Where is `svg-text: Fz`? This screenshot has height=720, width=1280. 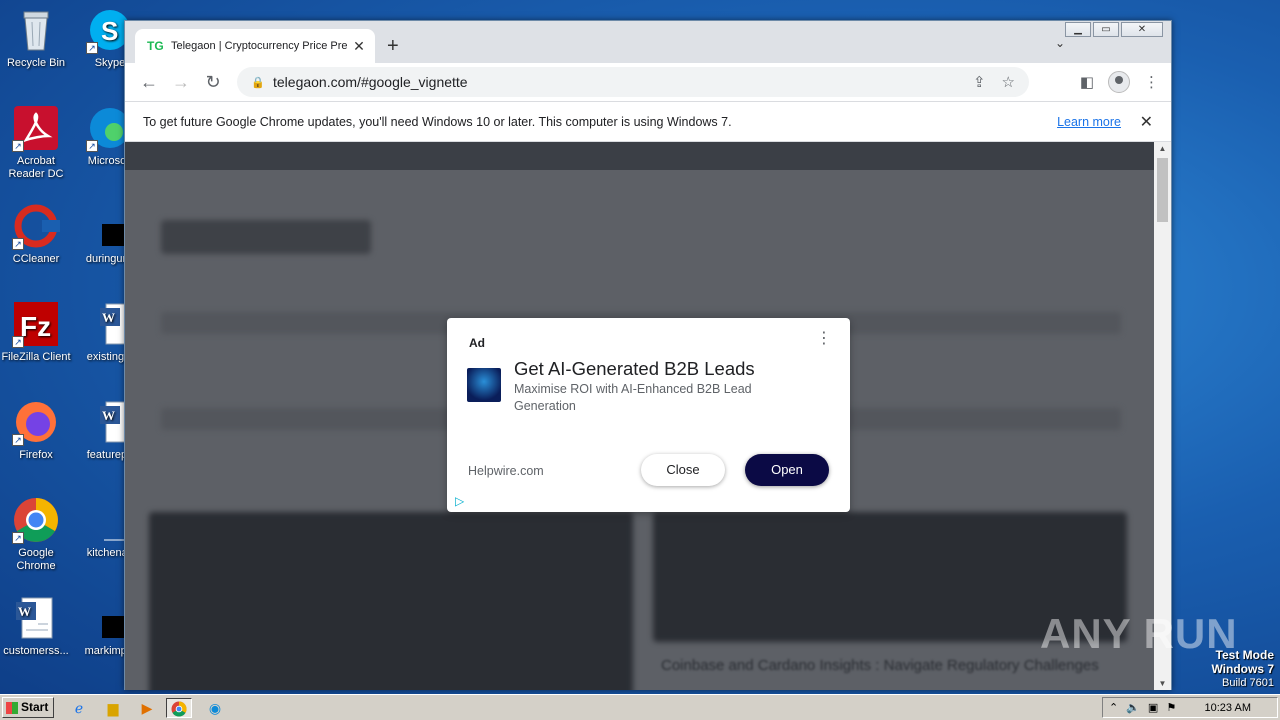
svg-text: Fz is located at coordinates (35, 326).